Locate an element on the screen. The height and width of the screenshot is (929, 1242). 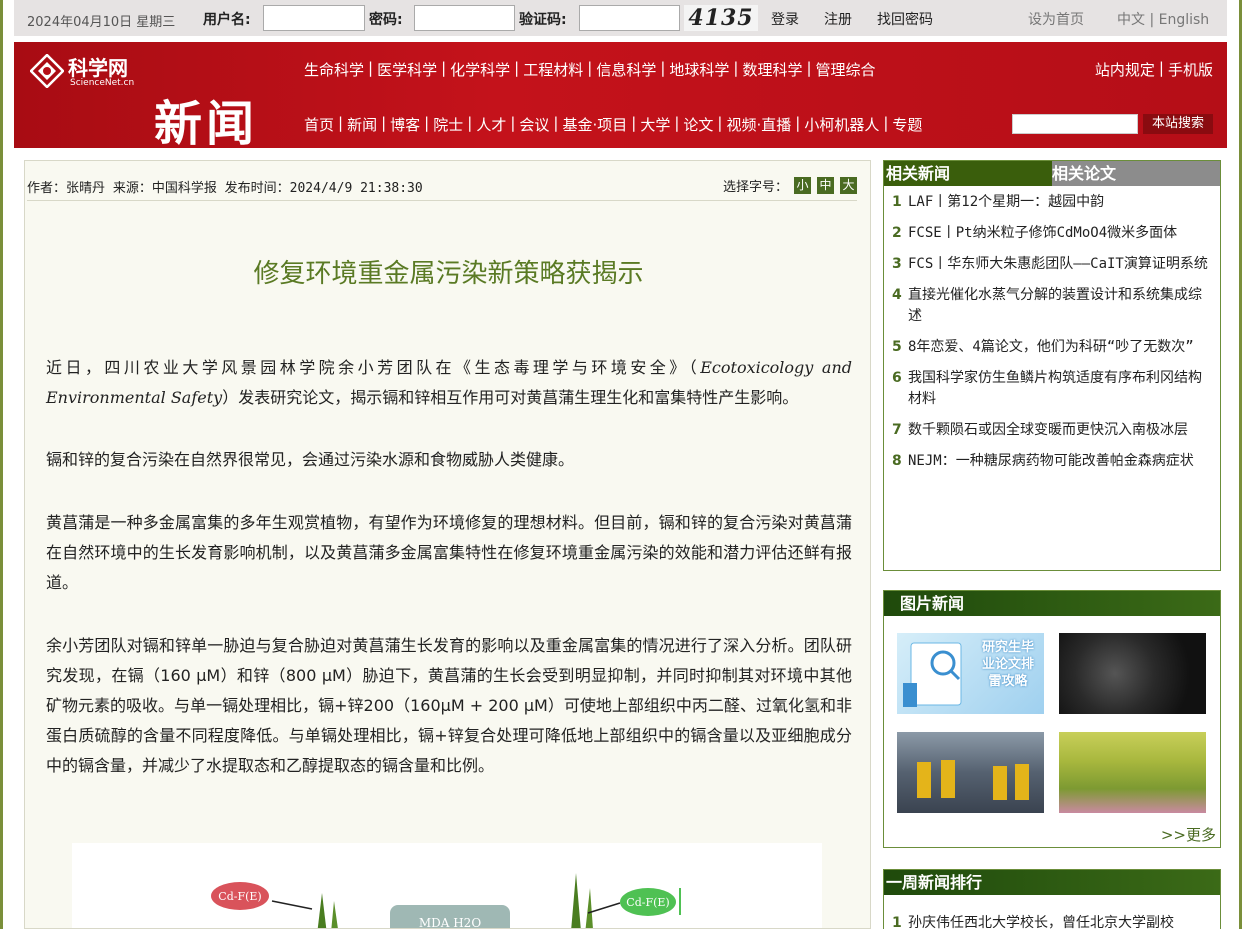
nav-home: 首页 is located at coordinates (319, 124).